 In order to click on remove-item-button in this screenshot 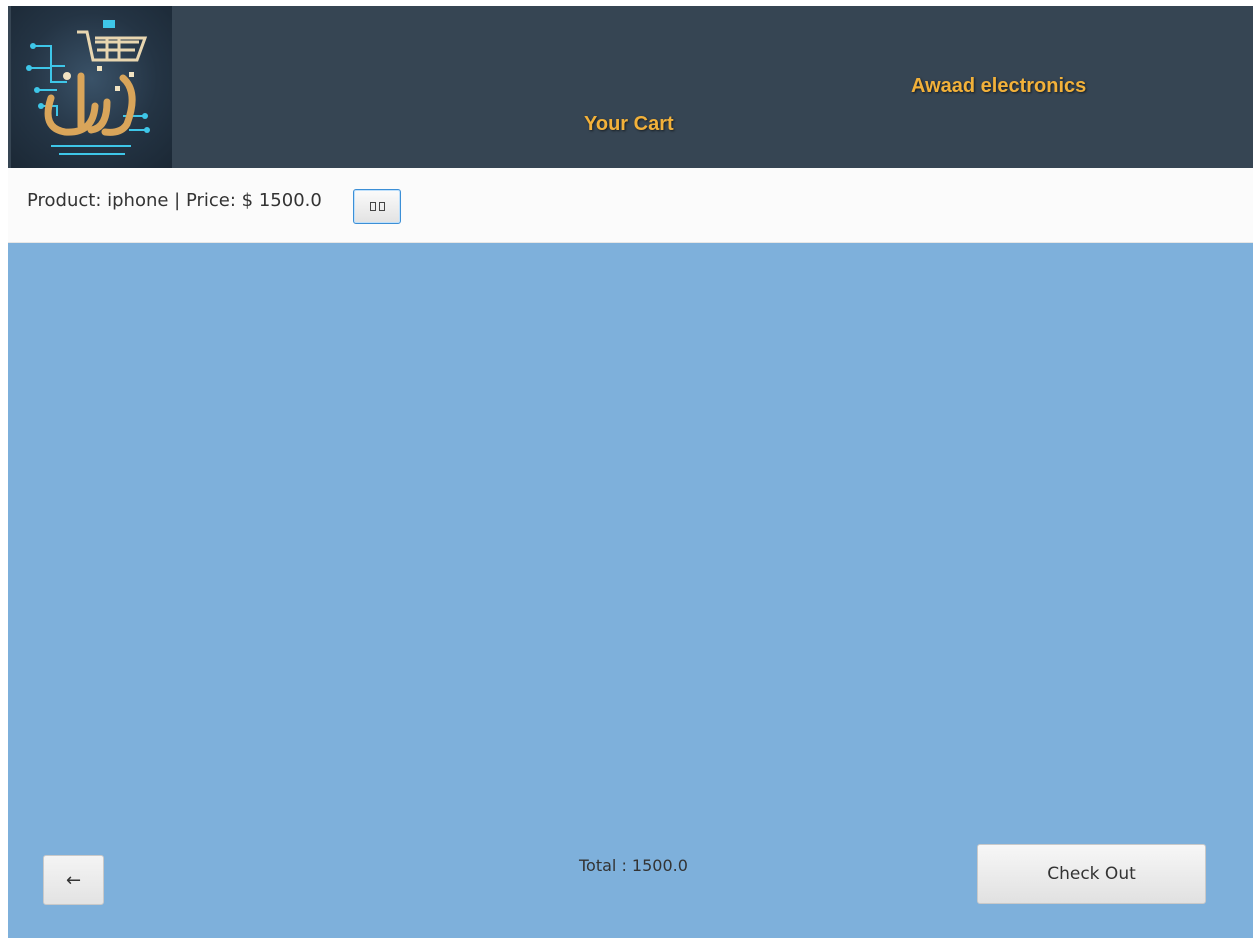, I will do `click(377, 206)`.